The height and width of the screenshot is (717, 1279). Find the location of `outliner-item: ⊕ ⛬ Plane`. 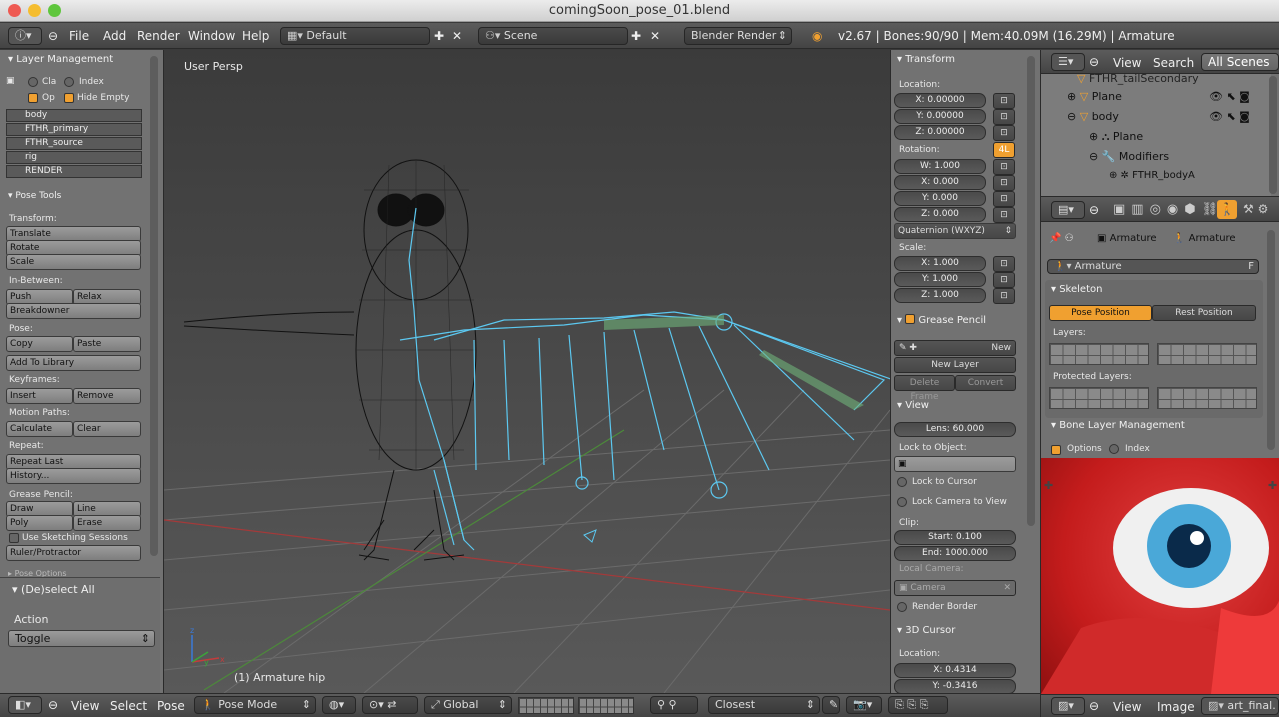

outliner-item: ⊕ ⛬ Plane is located at coordinates (1116, 137).